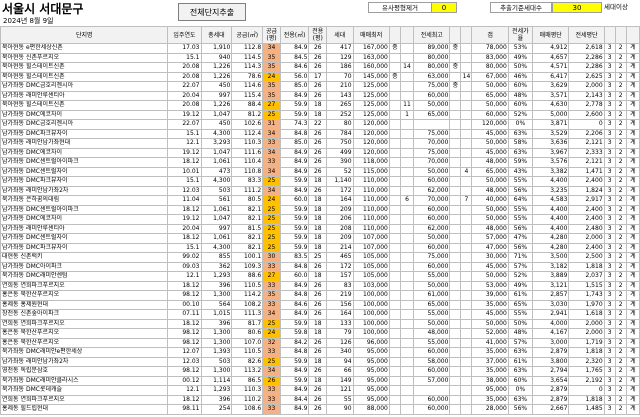  Describe the element at coordinates (371, 48) in the screenshot. I see `table-cell: 167,000` at that location.